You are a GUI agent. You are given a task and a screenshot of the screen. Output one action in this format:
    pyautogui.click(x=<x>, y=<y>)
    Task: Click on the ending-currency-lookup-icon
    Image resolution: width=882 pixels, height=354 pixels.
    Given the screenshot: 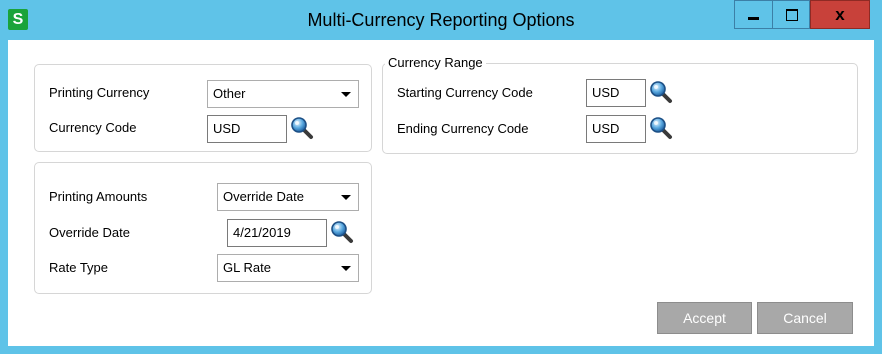 What is the action you would take?
    pyautogui.click(x=661, y=128)
    